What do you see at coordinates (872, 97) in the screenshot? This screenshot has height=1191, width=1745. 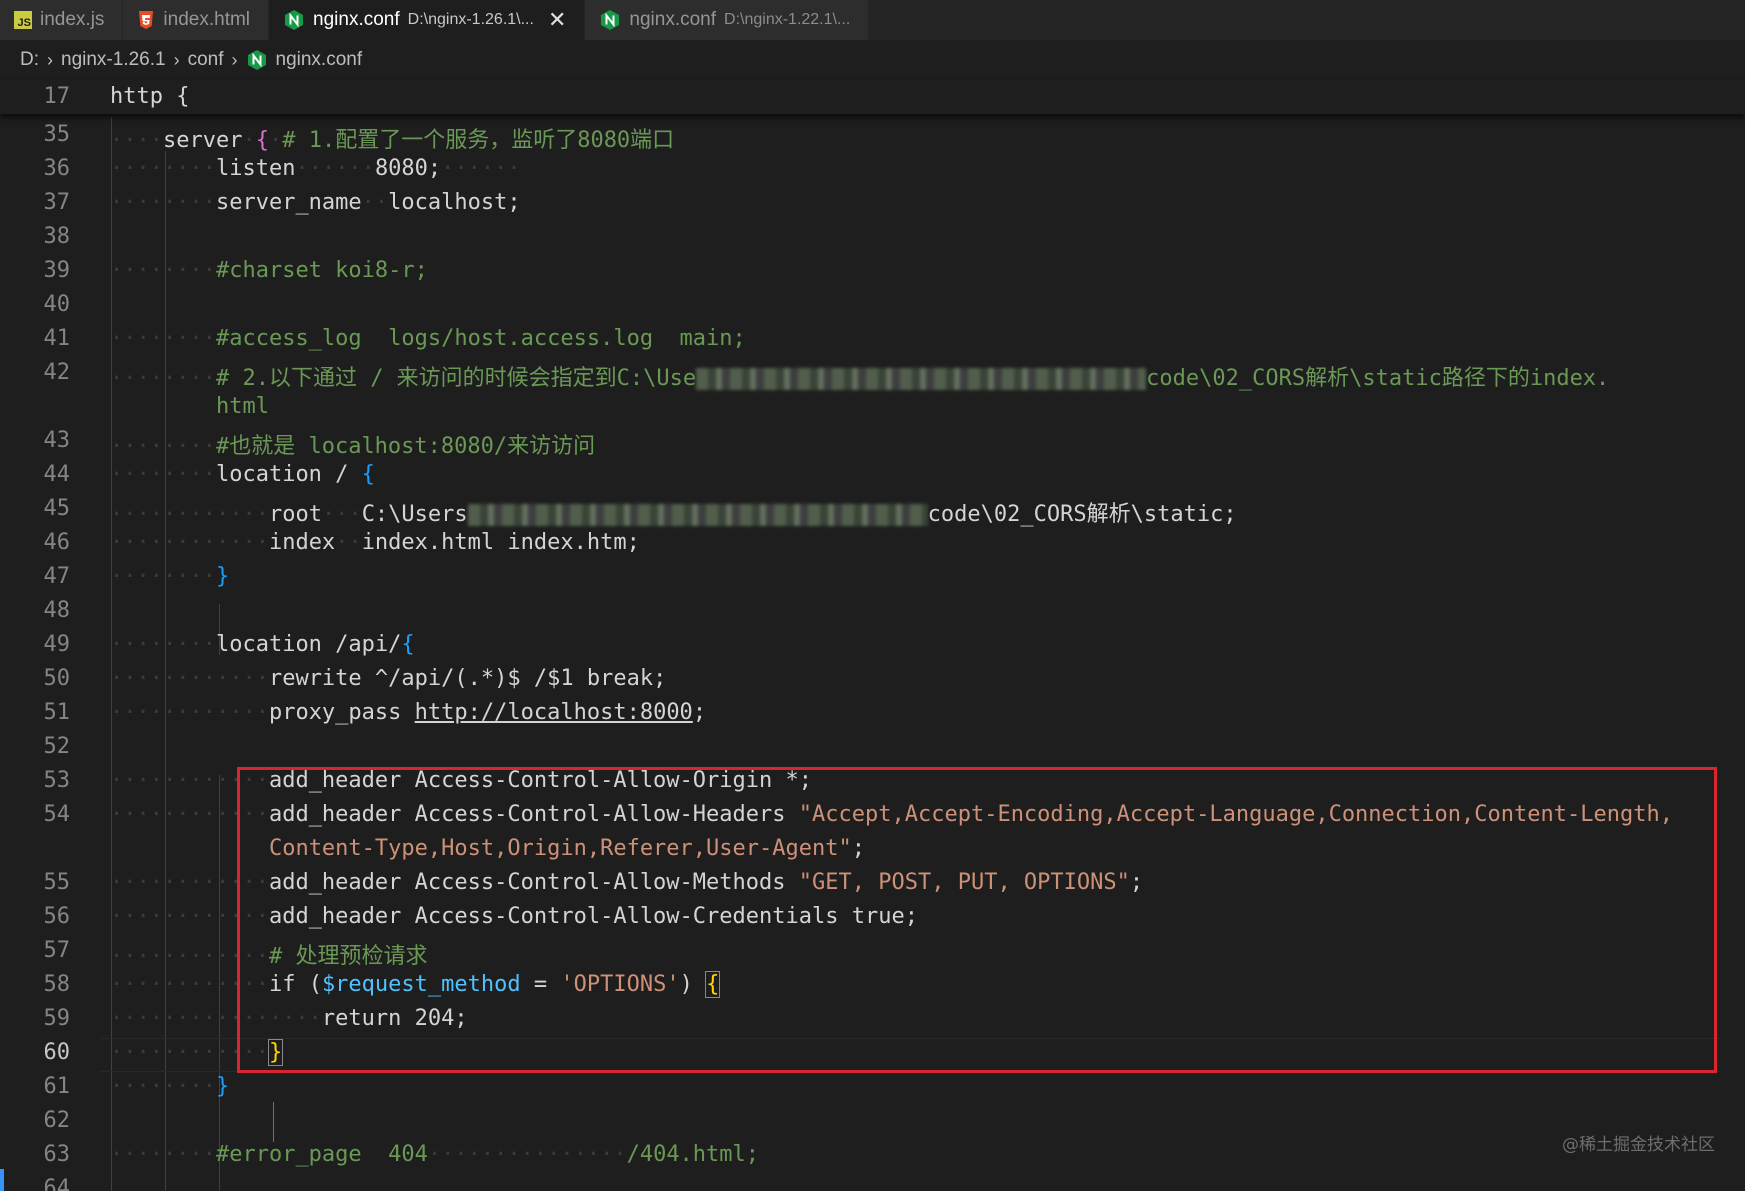 I see `sticky-scroll-header: 17 http {` at bounding box center [872, 97].